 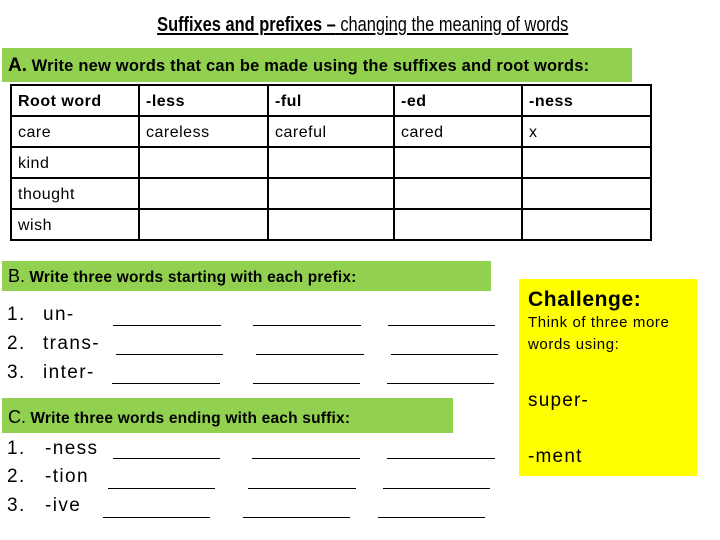 What do you see at coordinates (63, 505) in the screenshot?
I see `suffix-item-label: -ive` at bounding box center [63, 505].